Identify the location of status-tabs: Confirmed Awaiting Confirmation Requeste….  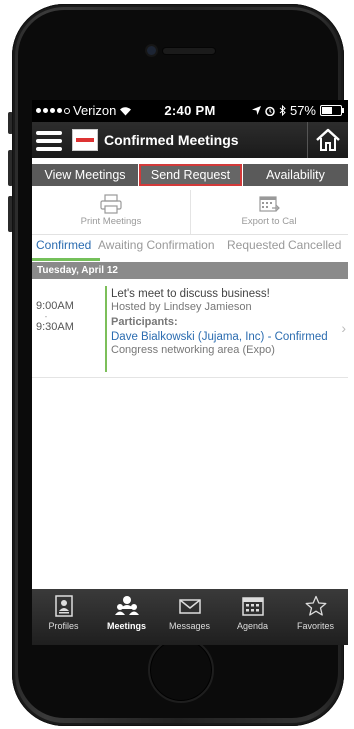
(190, 246).